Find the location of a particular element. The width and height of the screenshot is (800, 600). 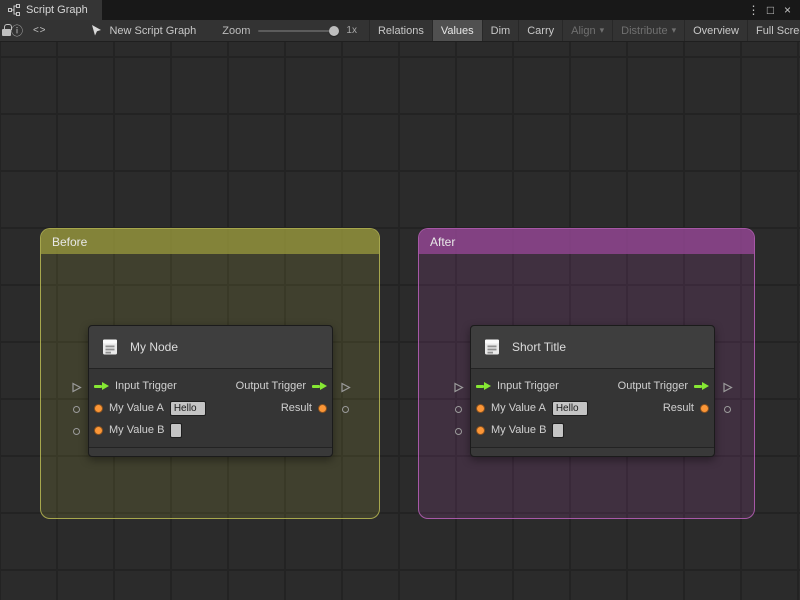

port-row-value-b: My Value B is located at coordinates (210, 430).